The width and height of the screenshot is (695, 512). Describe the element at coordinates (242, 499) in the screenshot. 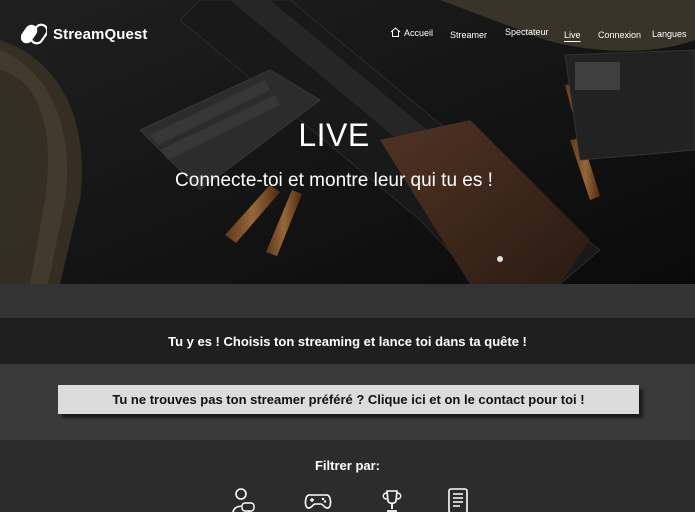

I see `streamer-gamer-icon` at that location.